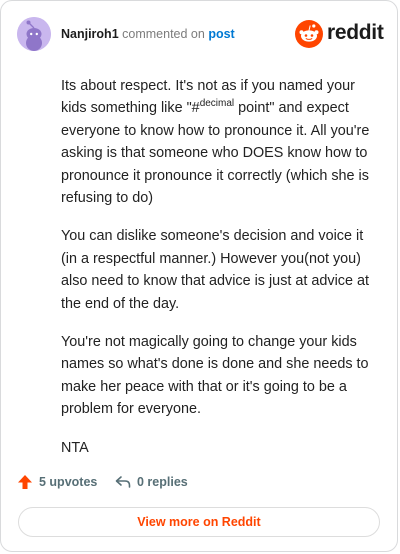  What do you see at coordinates (90, 34) in the screenshot?
I see `username-link: Nanjiroh1` at bounding box center [90, 34].